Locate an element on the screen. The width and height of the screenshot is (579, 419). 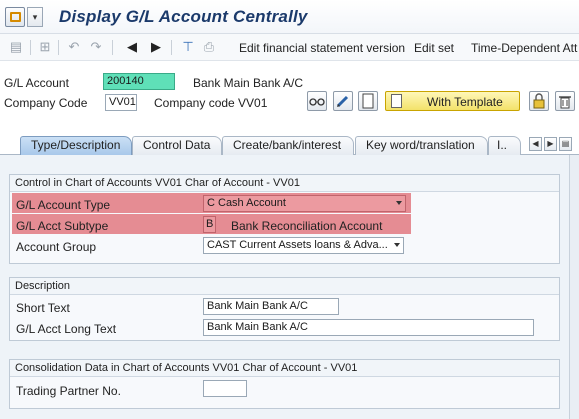
edit-fs-version-button: Edit financial statement version is located at coordinates (322, 48).